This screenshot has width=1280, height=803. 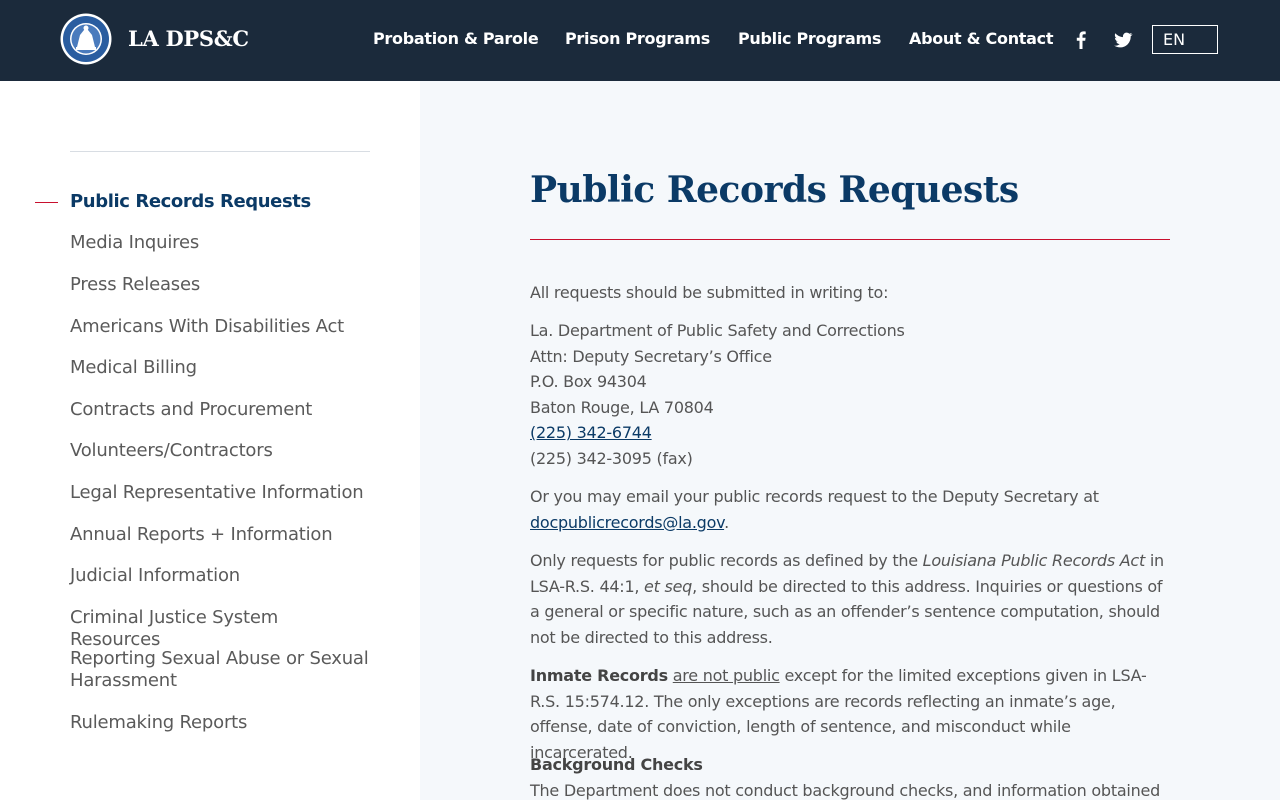 What do you see at coordinates (220, 629) in the screenshot?
I see `sidebar-item-criminal-justice-resources: Criminal Justice System Resources` at bounding box center [220, 629].